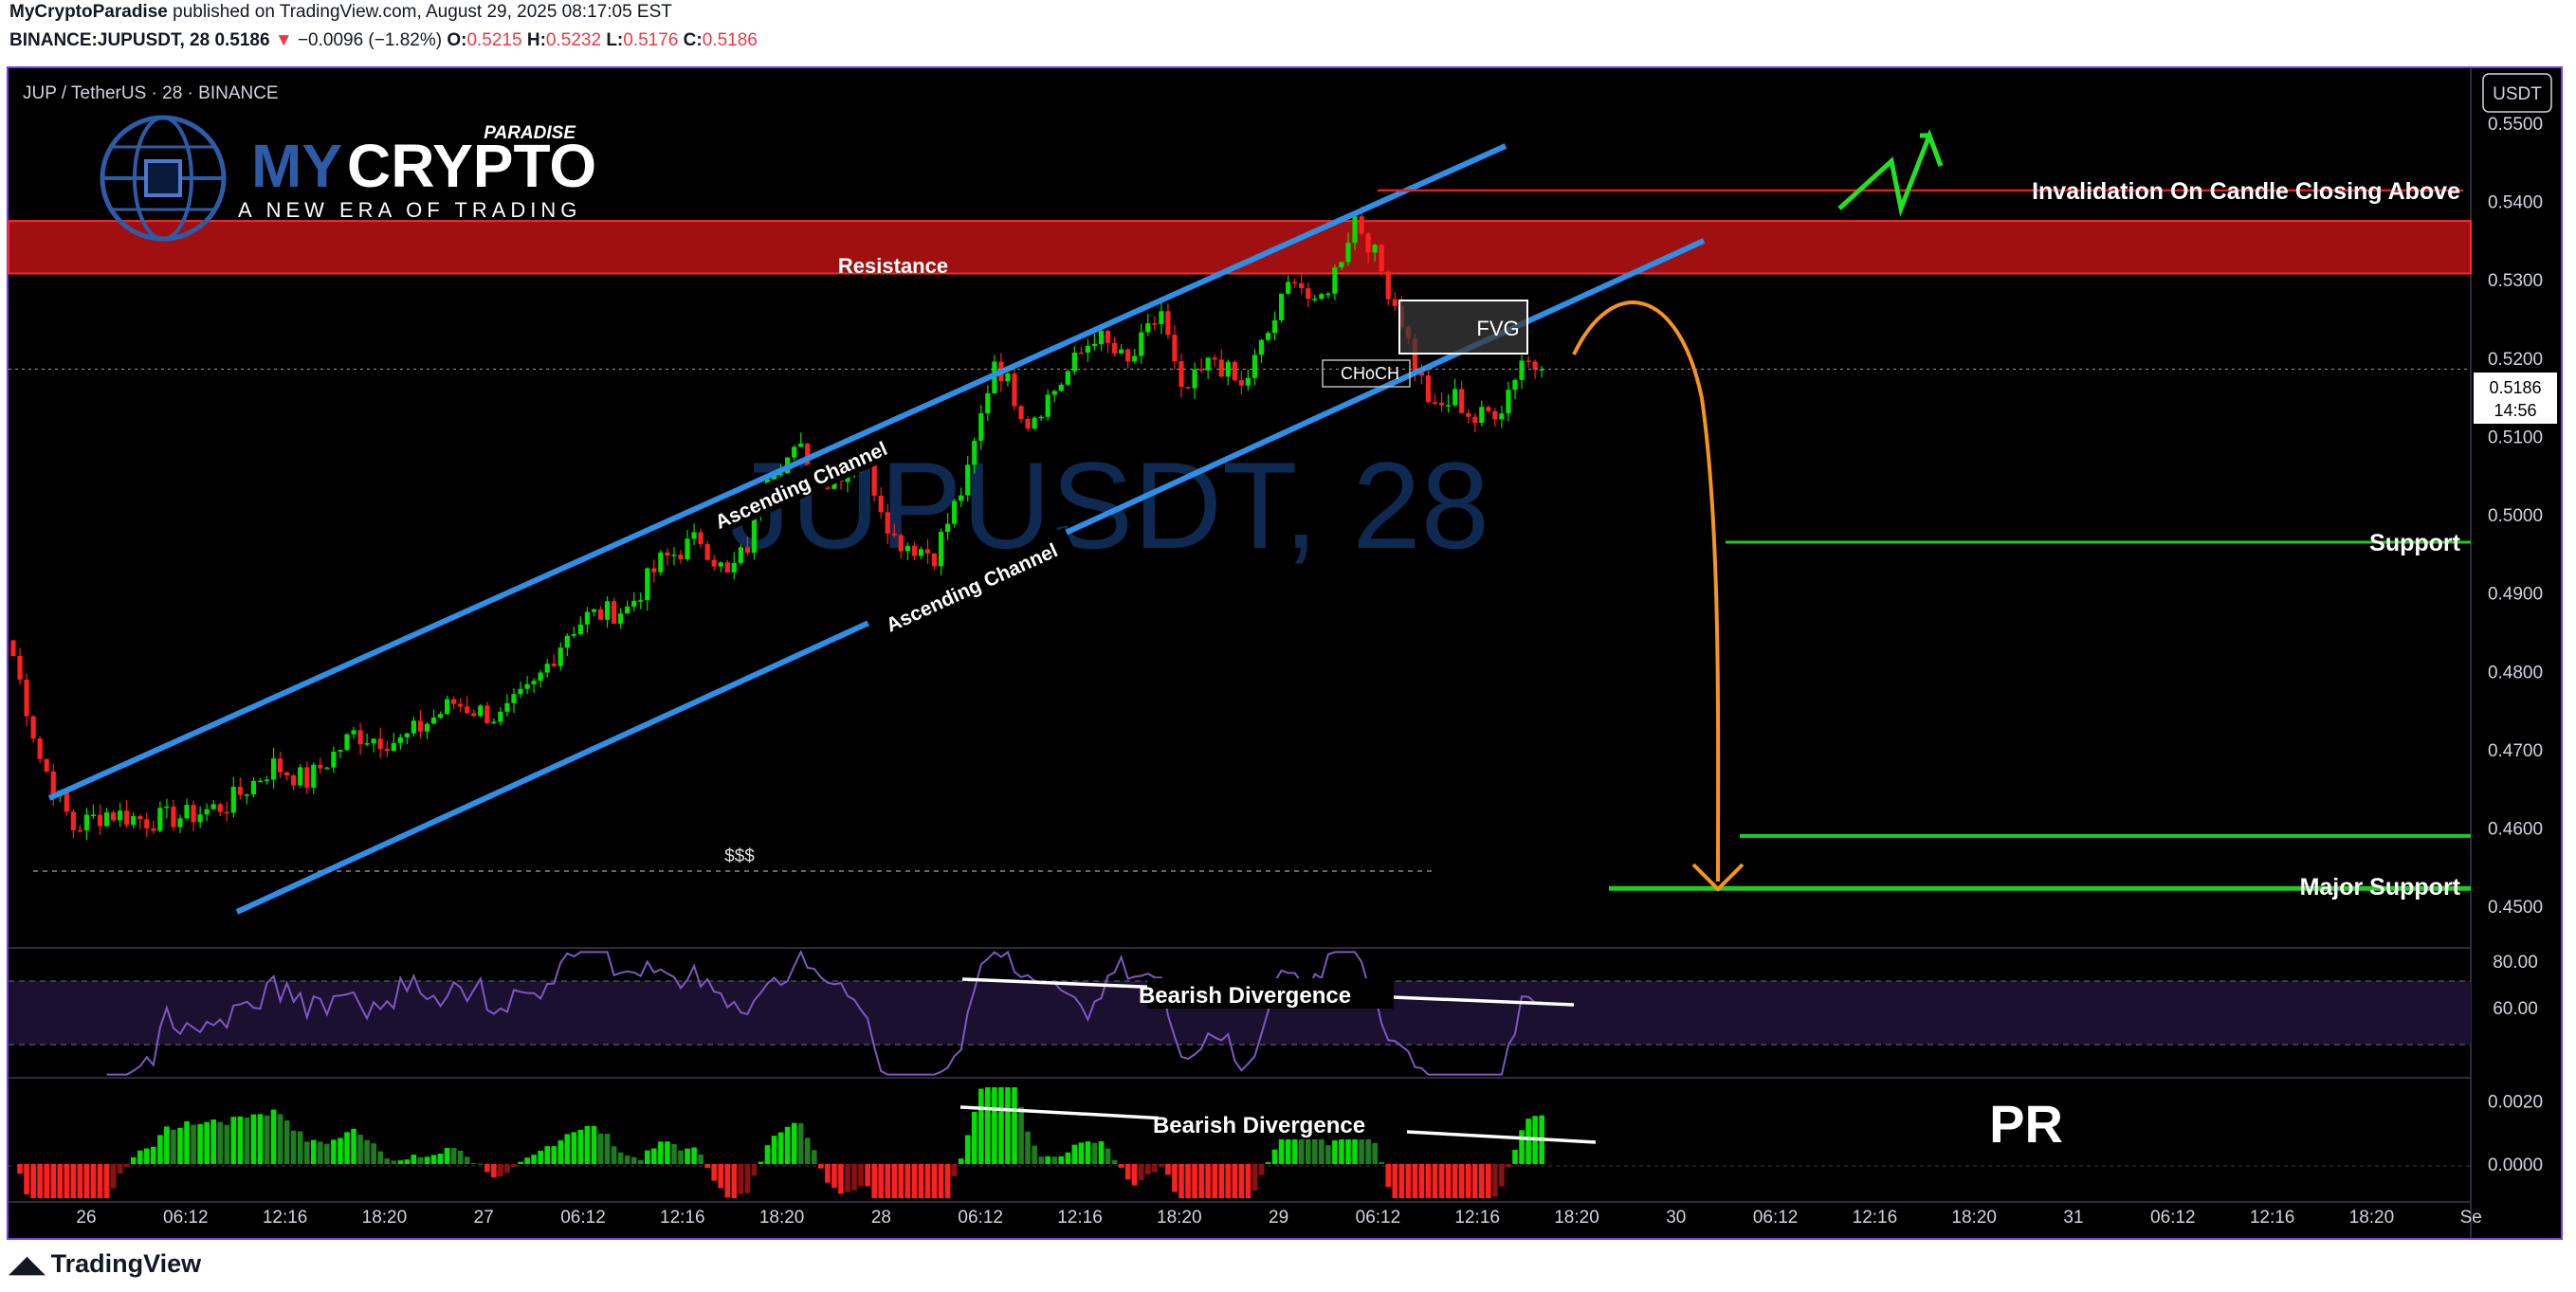 The image size is (2576, 1292). Describe the element at coordinates (285, 1218) in the screenshot. I see `time-tick-label: 12:16` at that location.